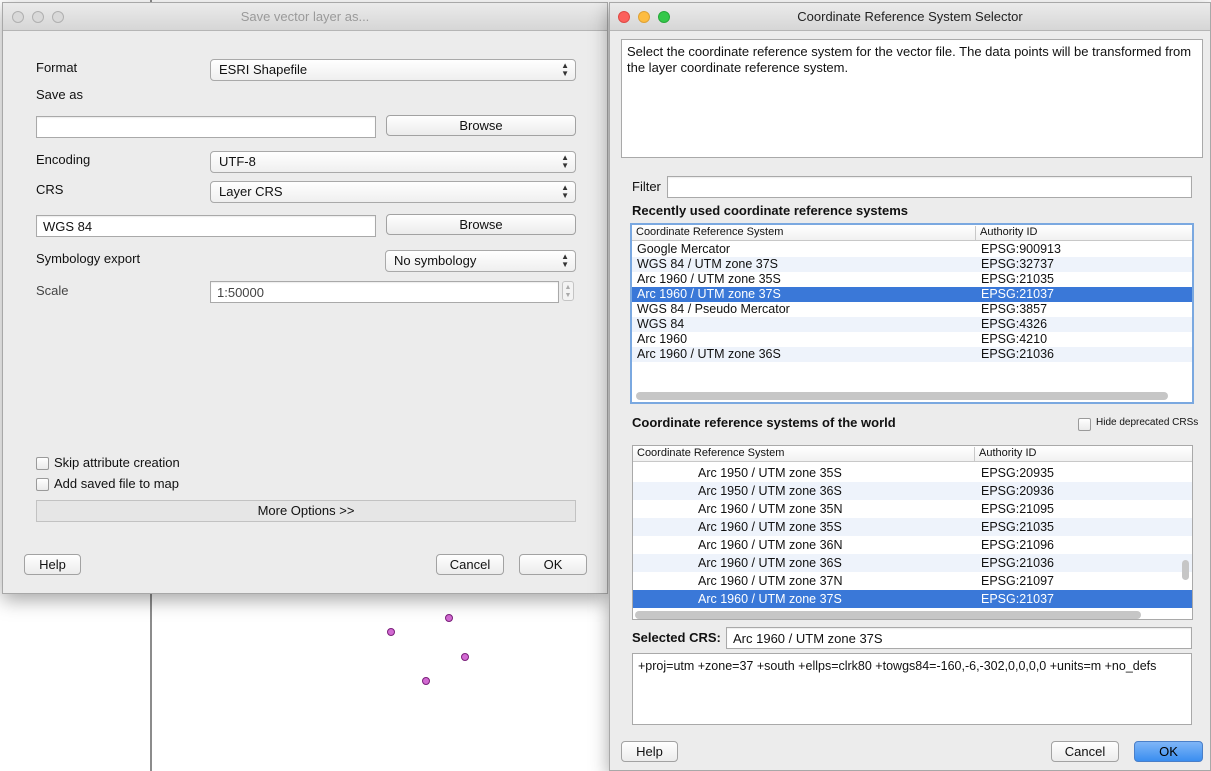 The width and height of the screenshot is (1211, 771). I want to click on crs-select: Layer CRS ▲ ▼, so click(393, 192).